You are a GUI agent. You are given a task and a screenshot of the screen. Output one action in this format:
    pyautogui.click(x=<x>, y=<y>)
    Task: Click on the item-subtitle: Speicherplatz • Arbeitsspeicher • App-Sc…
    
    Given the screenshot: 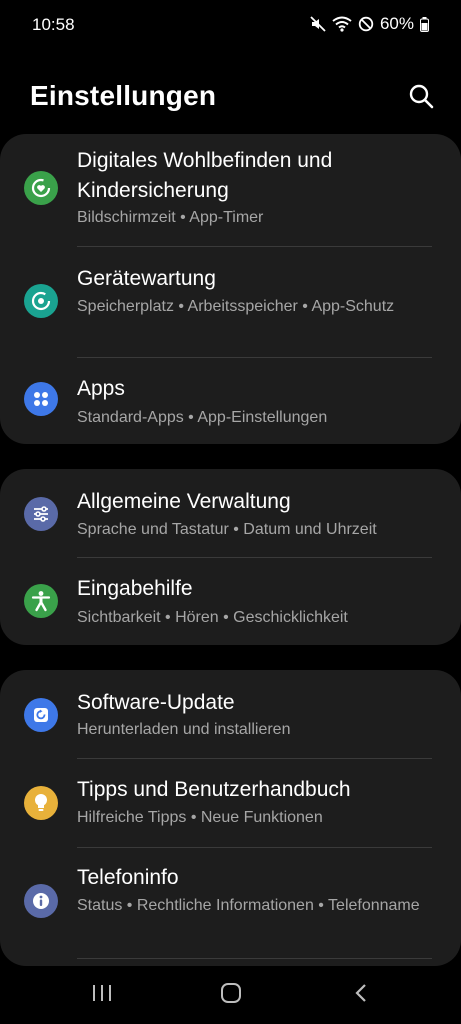 What is the action you would take?
    pyautogui.click(x=236, y=306)
    